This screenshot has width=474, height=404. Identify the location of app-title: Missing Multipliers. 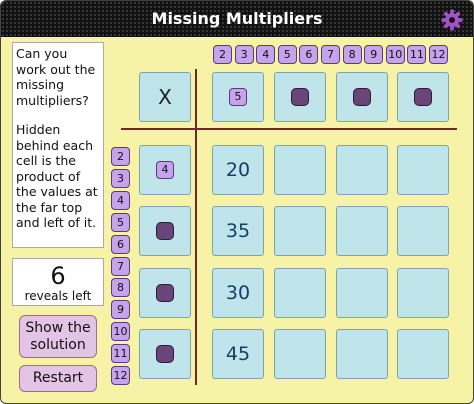
(237, 18).